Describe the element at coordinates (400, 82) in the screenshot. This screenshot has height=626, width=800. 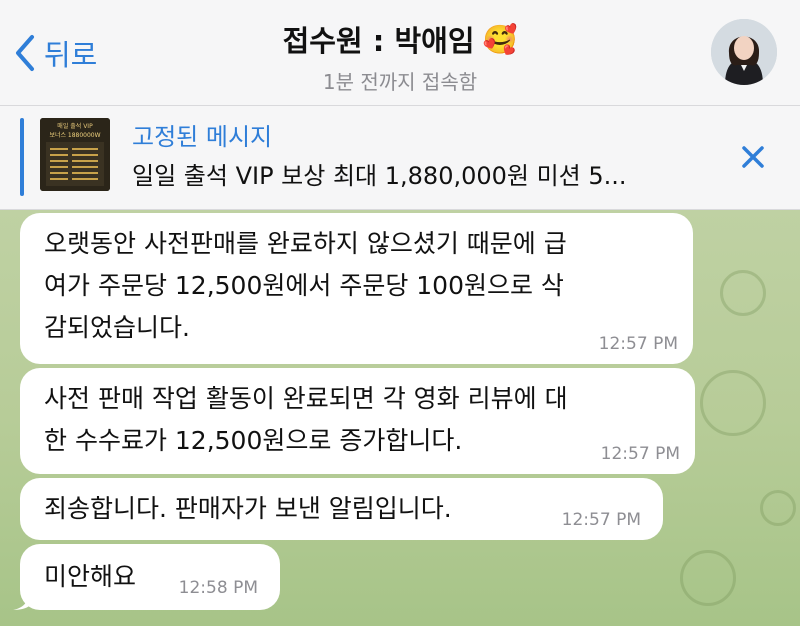
I see `last-seen-status: 1분 전까지 접속함` at that location.